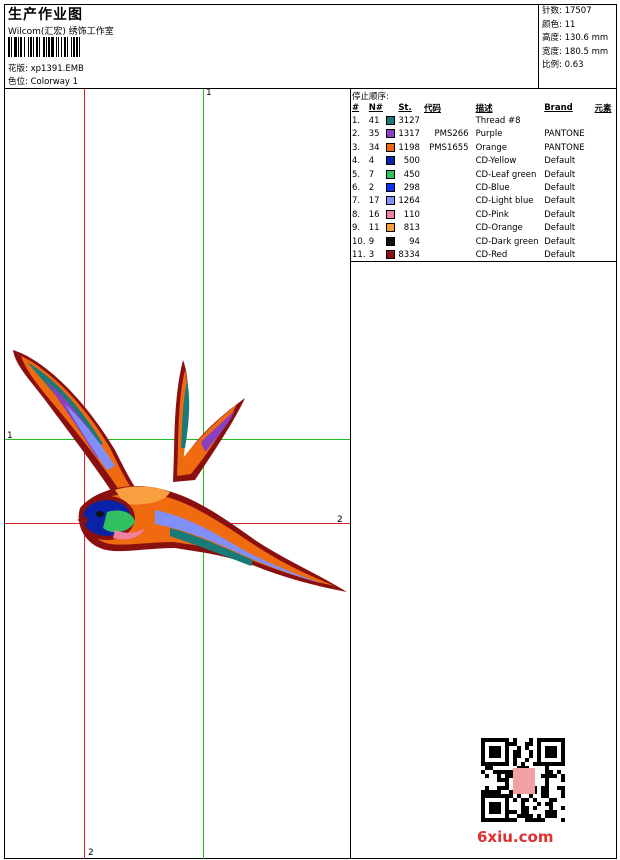 The image size is (620, 860). Describe the element at coordinates (356, 174) in the screenshot. I see `row-index: 5.` at that location.